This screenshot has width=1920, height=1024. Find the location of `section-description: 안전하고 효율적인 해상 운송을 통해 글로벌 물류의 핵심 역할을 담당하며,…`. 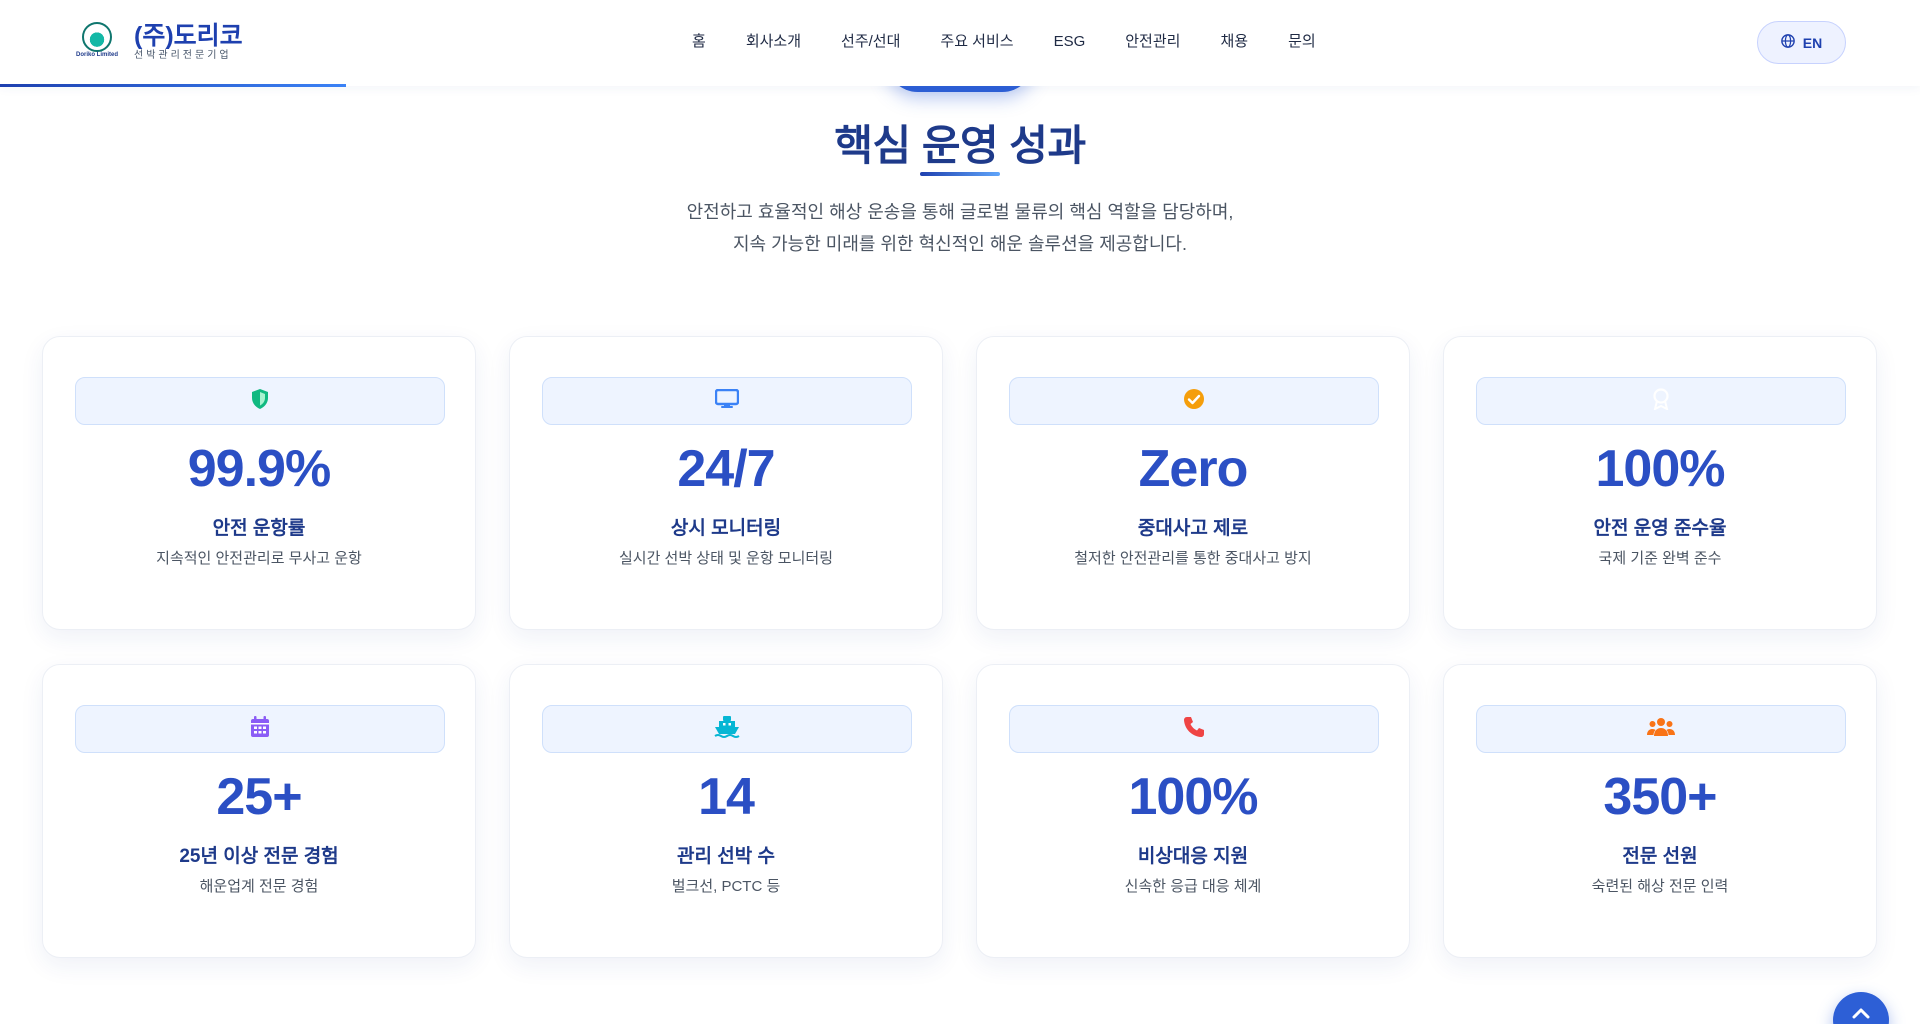

section-description: 안전하고 효율적인 해상 운송을 통해 글로벌 물류의 핵심 역할을 담당하며,… is located at coordinates (960, 228).